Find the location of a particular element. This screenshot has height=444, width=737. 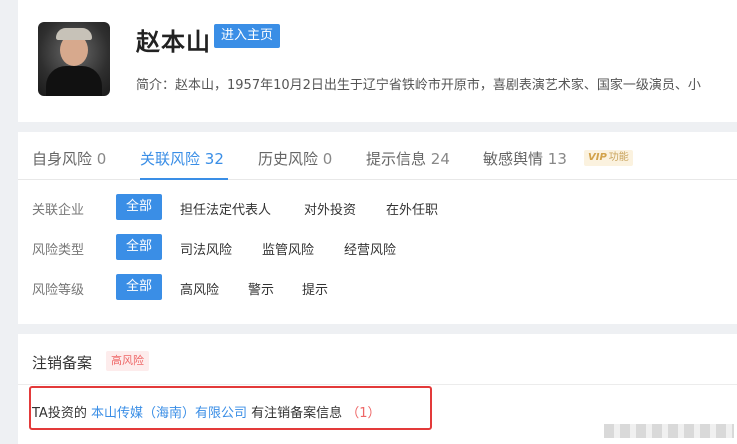

cancellation-record: TA投资的 本山传媒（海南）有限公司 有注销备案信息 （1） is located at coordinates (206, 411).